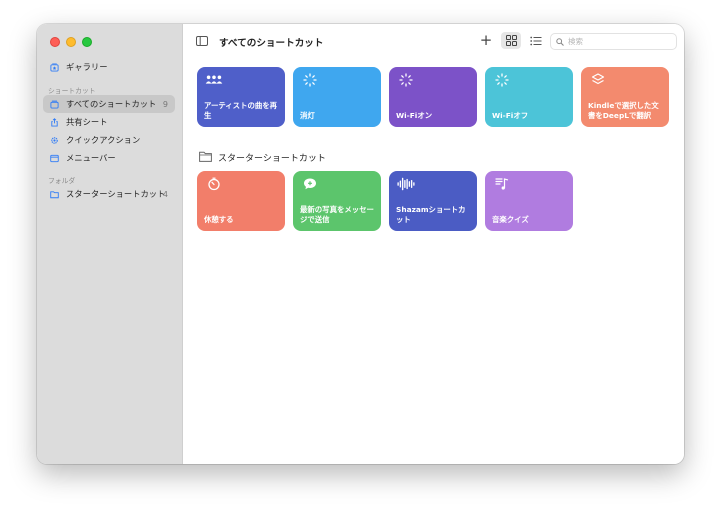  I want to click on shortcut-label: 休憩する, so click(219, 220).